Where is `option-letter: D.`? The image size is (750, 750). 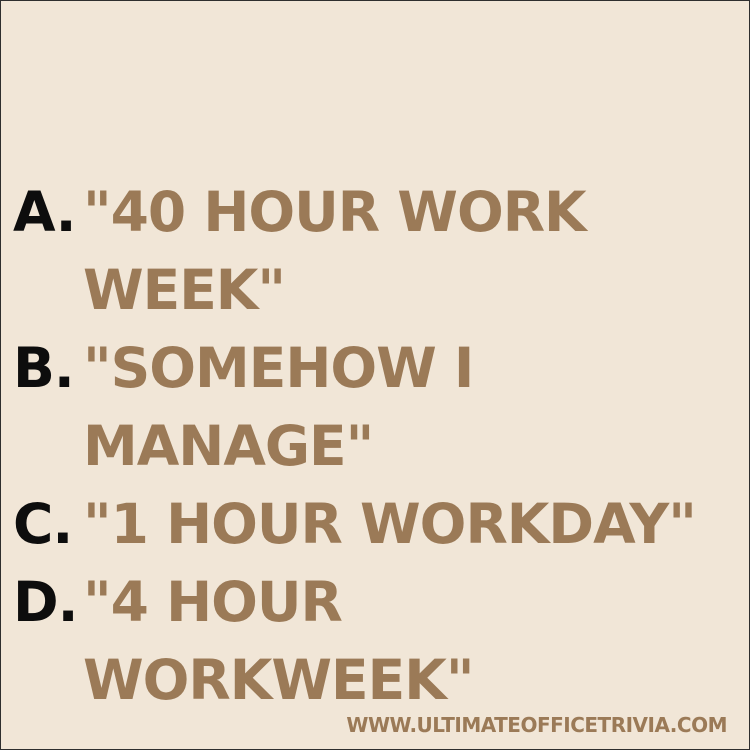 option-letter: D. is located at coordinates (46, 602).